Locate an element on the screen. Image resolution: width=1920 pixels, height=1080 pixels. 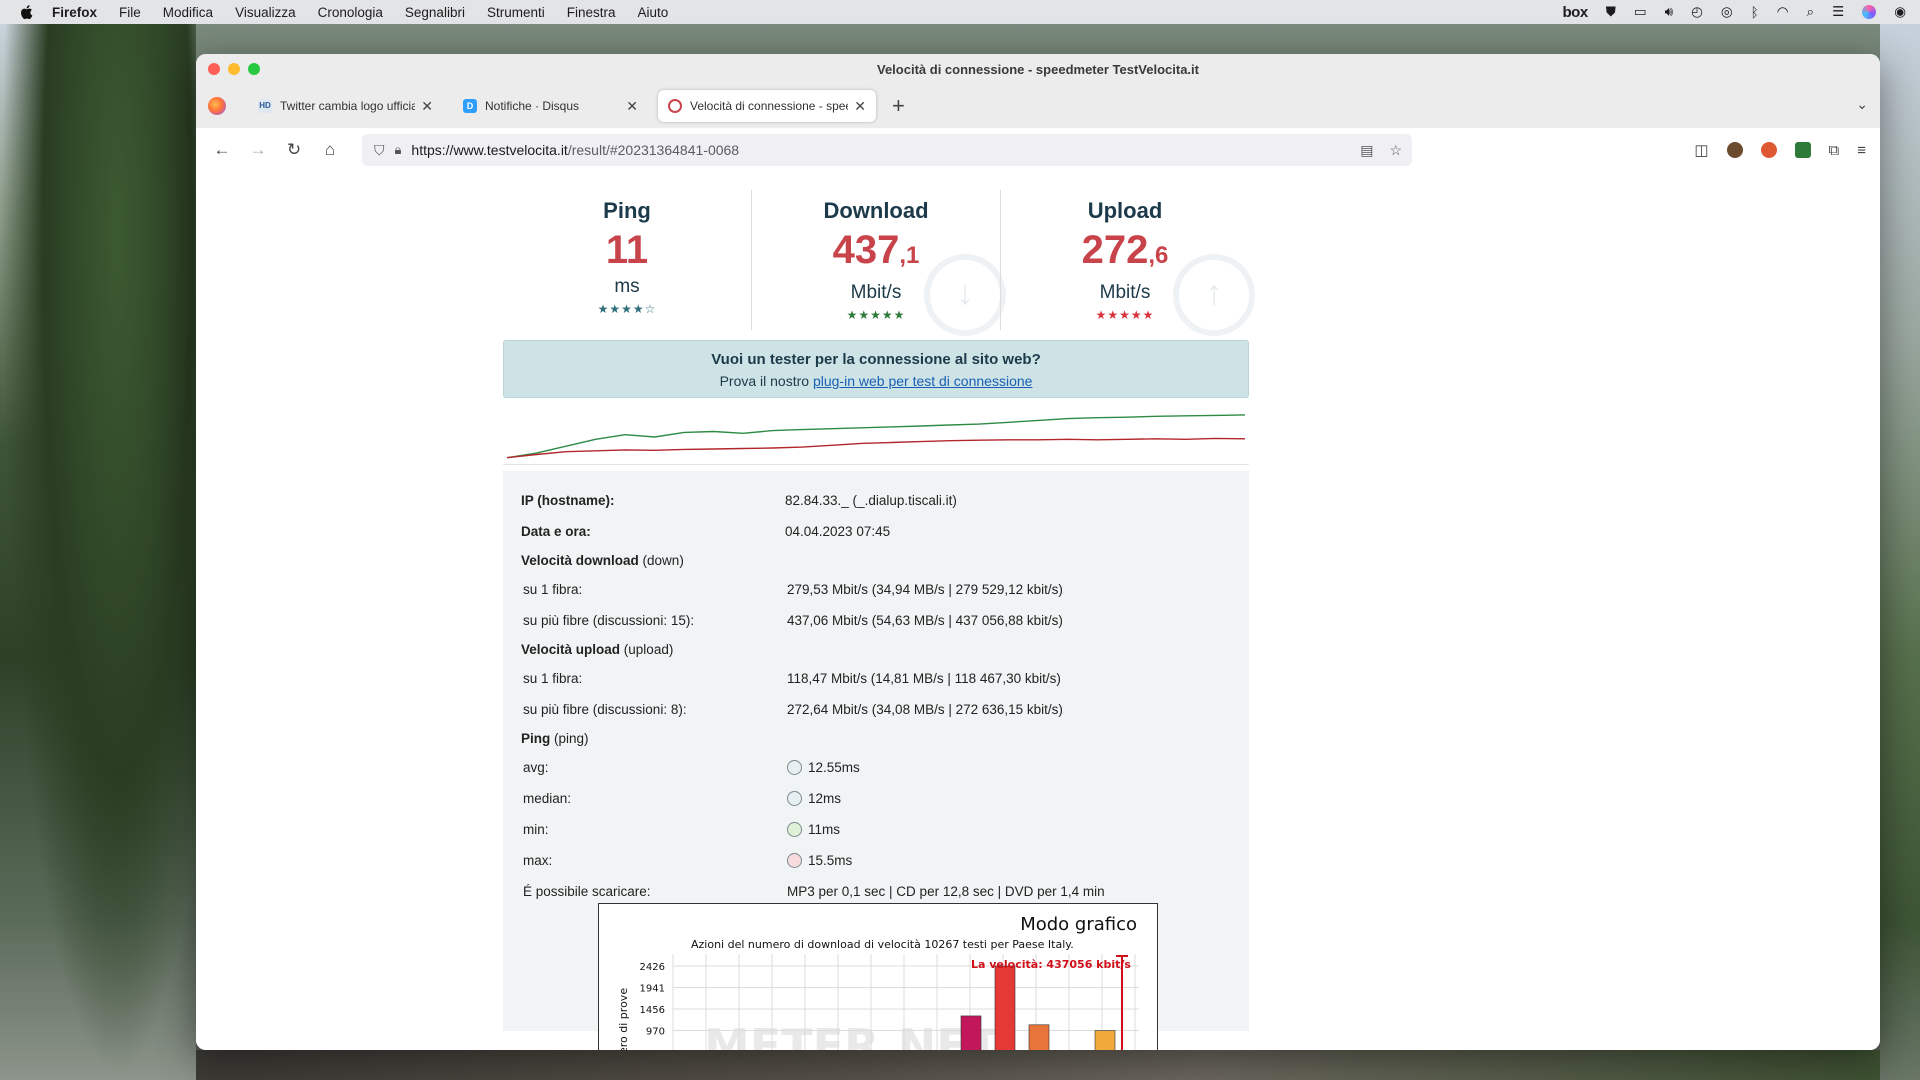
spotlight-search-icon: ⌕ is located at coordinates (1811, 12).